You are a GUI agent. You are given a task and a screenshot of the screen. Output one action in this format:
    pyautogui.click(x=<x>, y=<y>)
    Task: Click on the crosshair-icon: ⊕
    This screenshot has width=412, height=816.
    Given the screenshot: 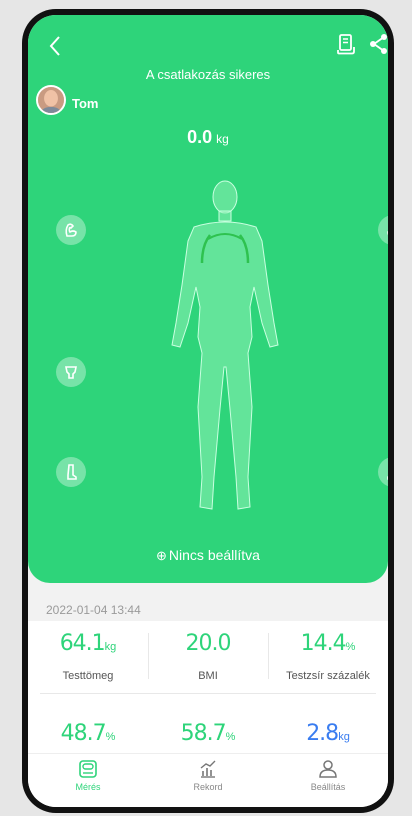 What is the action you would take?
    pyautogui.click(x=161, y=555)
    